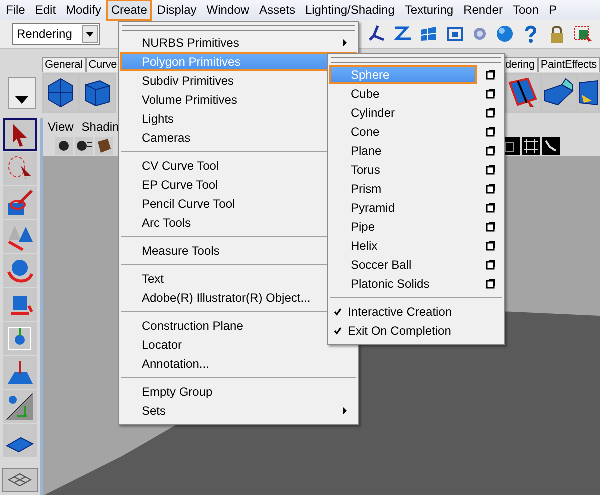 The image size is (600, 495). Describe the element at coordinates (523, 93) in the screenshot. I see `split-face-icon` at that location.